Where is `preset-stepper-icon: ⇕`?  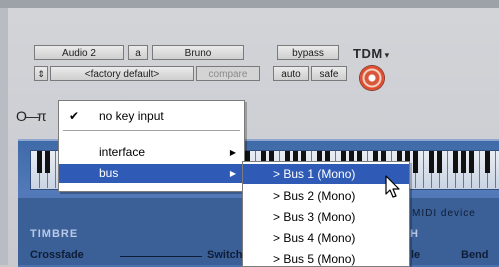
preset-stepper-icon: ⇕ is located at coordinates (41, 73).